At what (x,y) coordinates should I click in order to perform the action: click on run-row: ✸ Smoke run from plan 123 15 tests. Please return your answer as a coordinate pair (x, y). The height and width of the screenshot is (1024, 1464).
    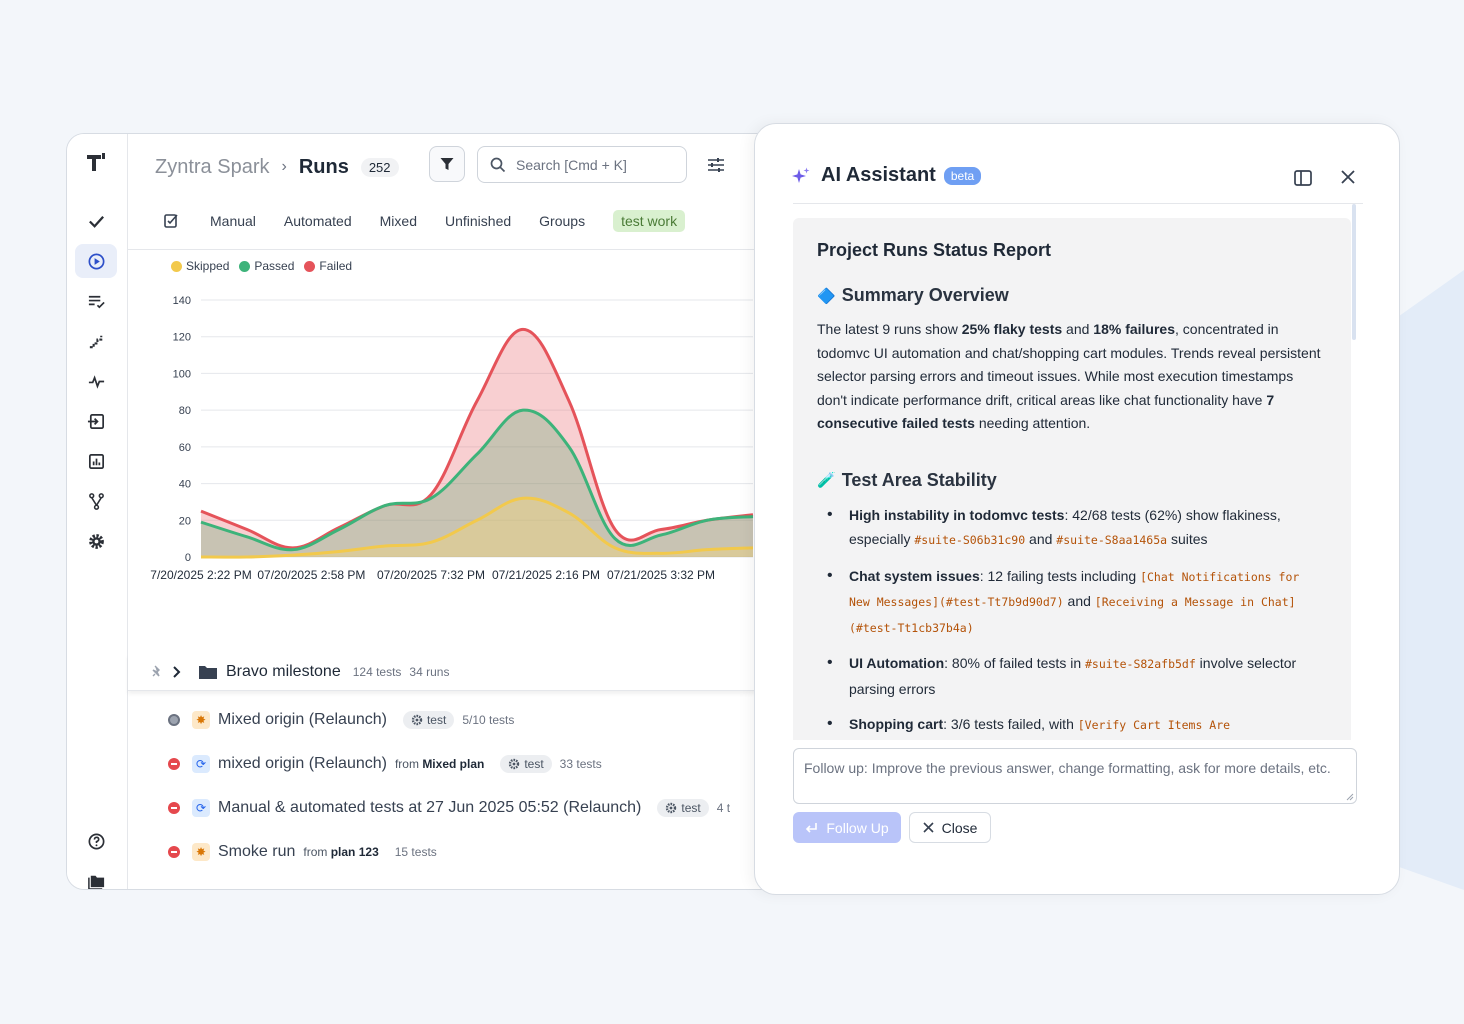
    Looking at the image, I should click on (286, 852).